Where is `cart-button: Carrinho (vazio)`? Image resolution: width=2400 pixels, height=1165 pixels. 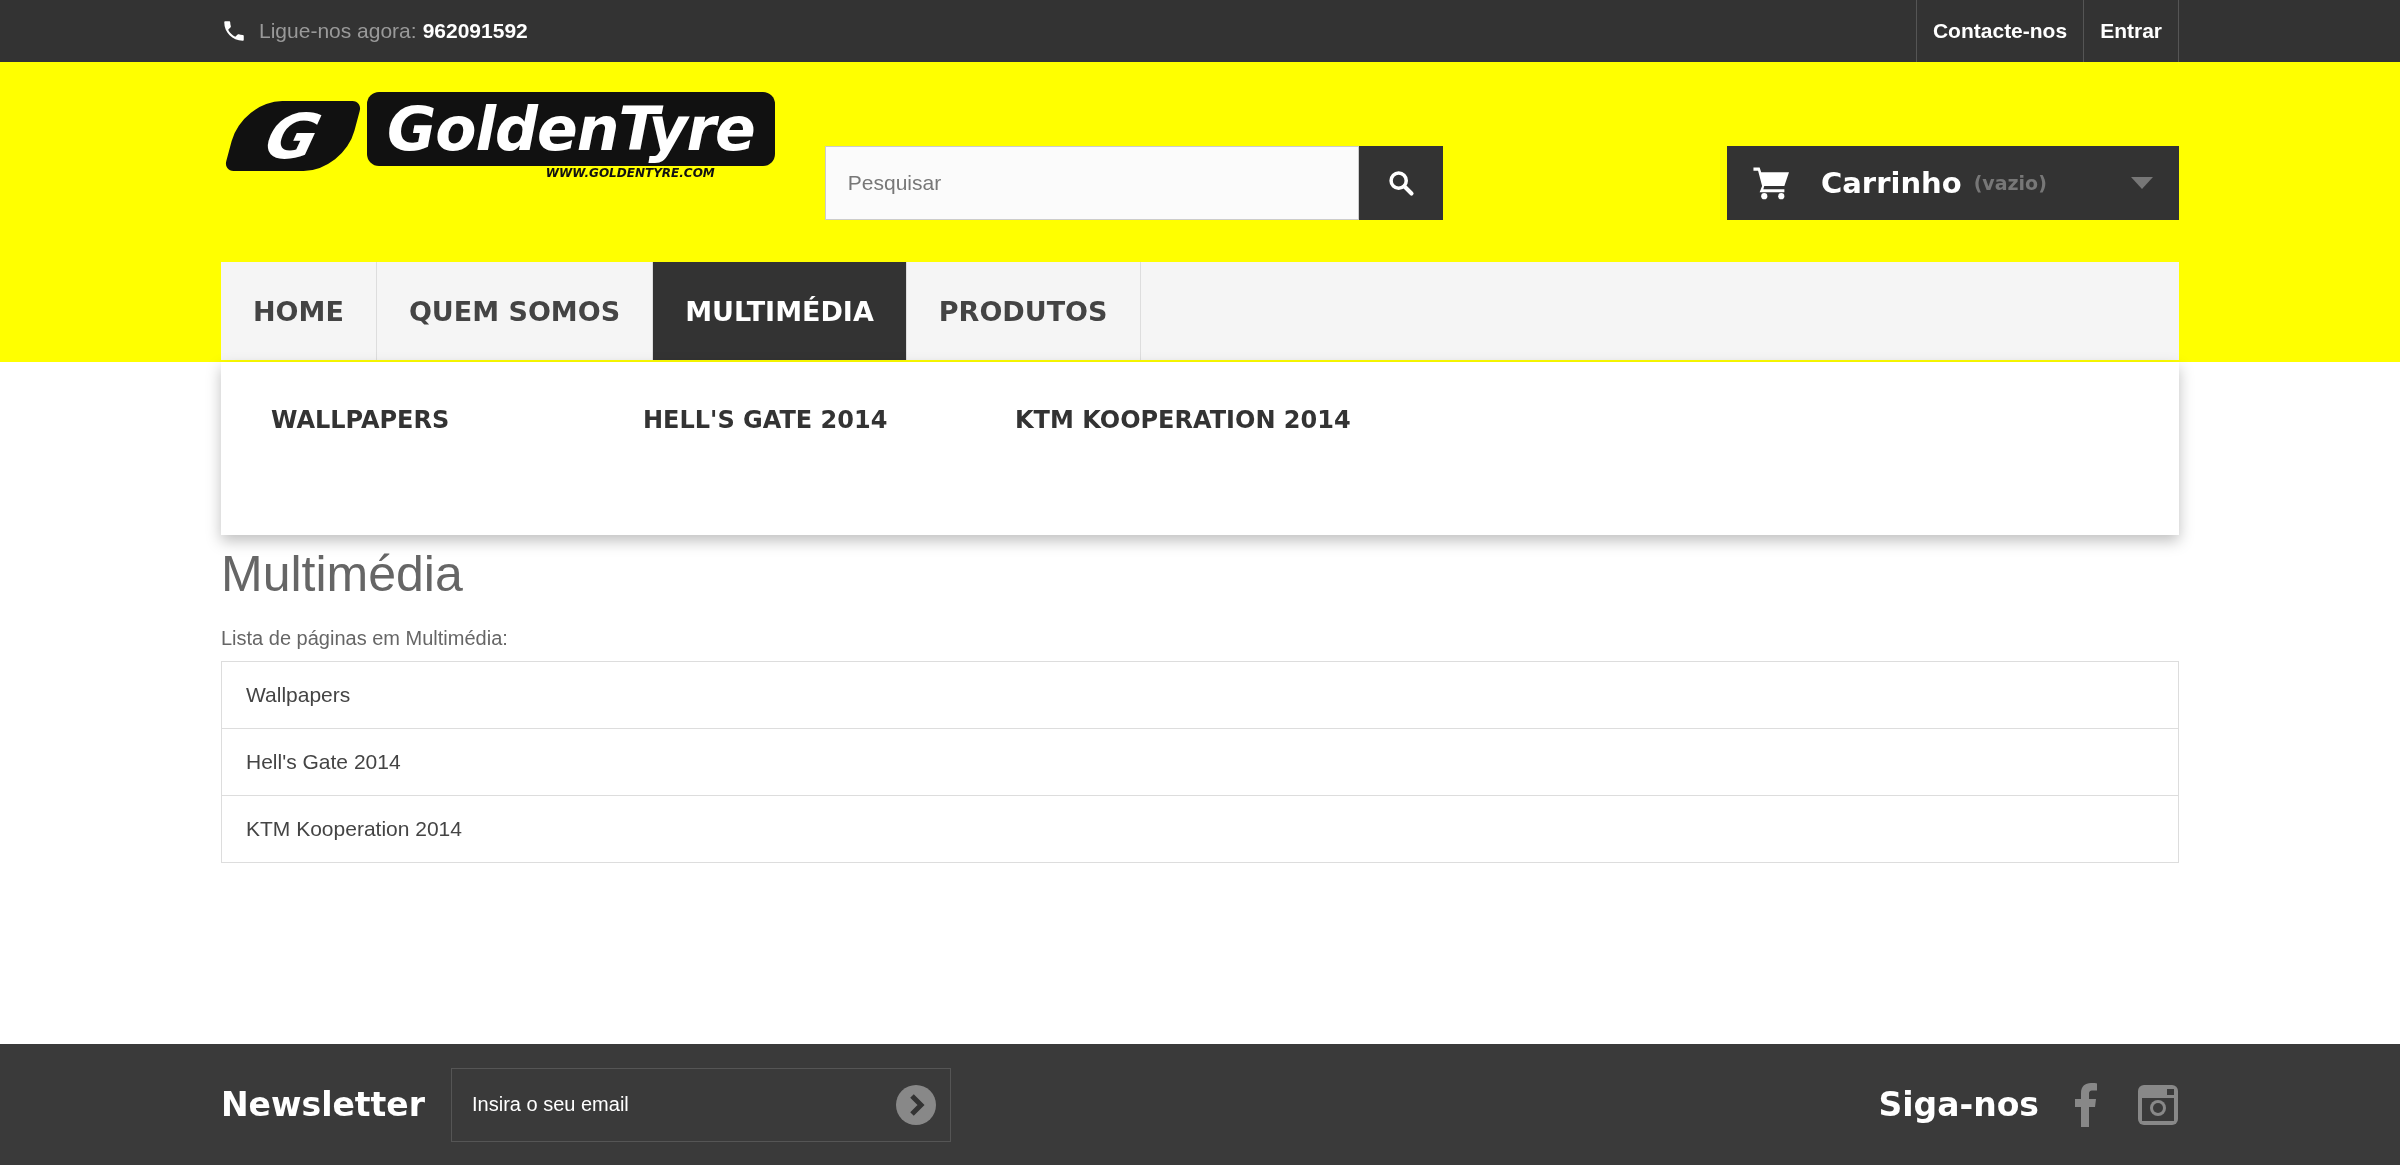
cart-button: Carrinho (vazio) is located at coordinates (1953, 183).